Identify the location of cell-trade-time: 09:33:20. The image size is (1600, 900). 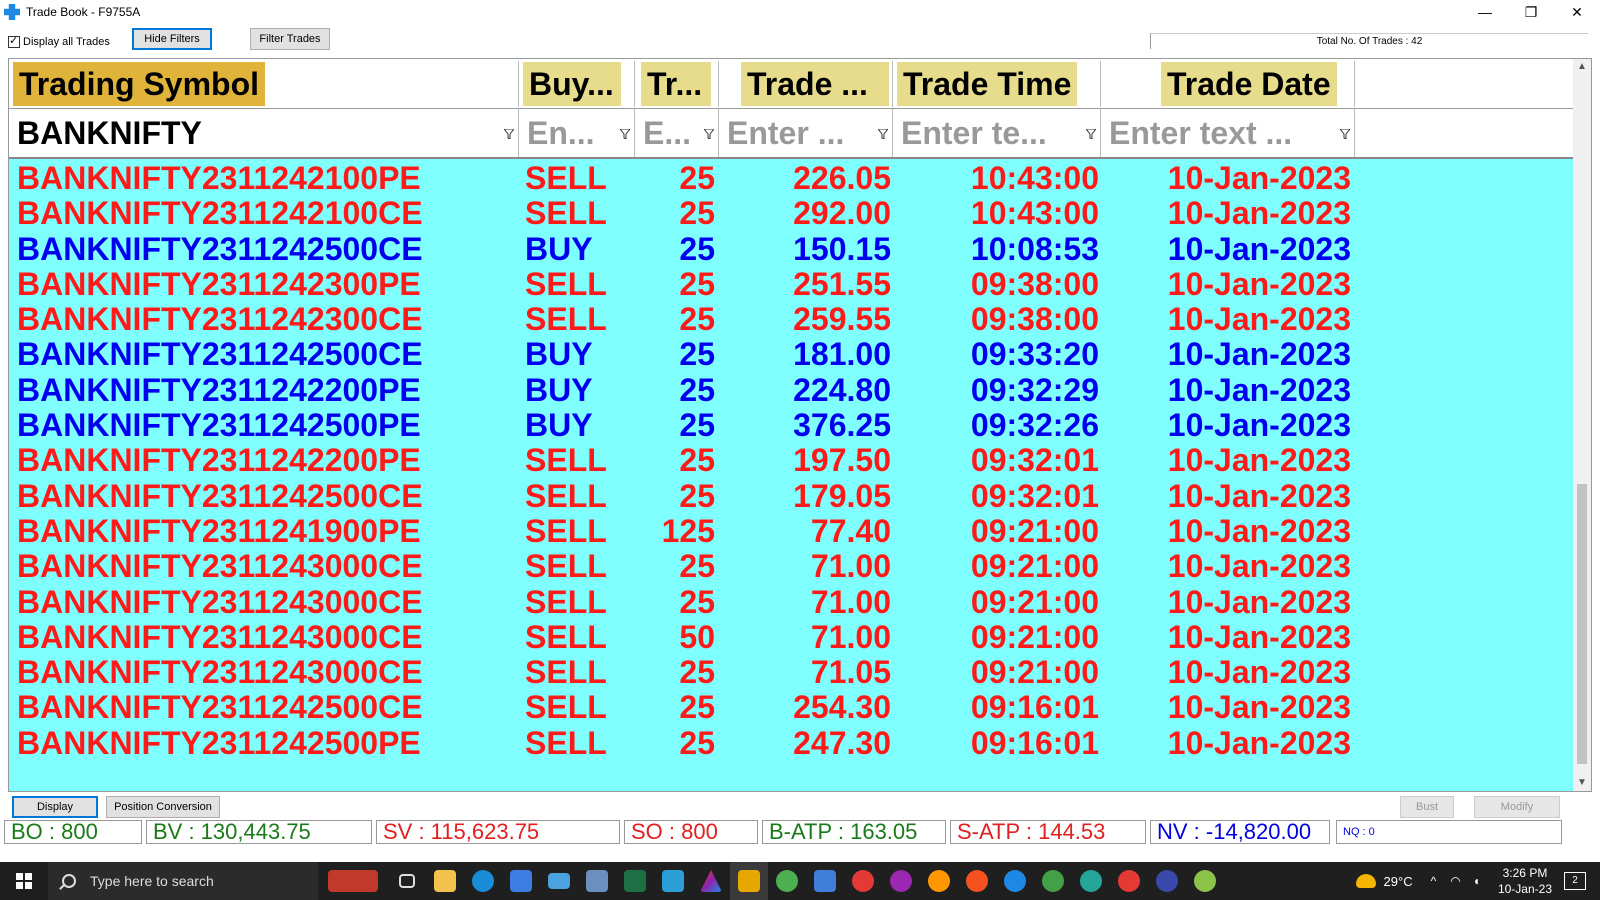
(1034, 354).